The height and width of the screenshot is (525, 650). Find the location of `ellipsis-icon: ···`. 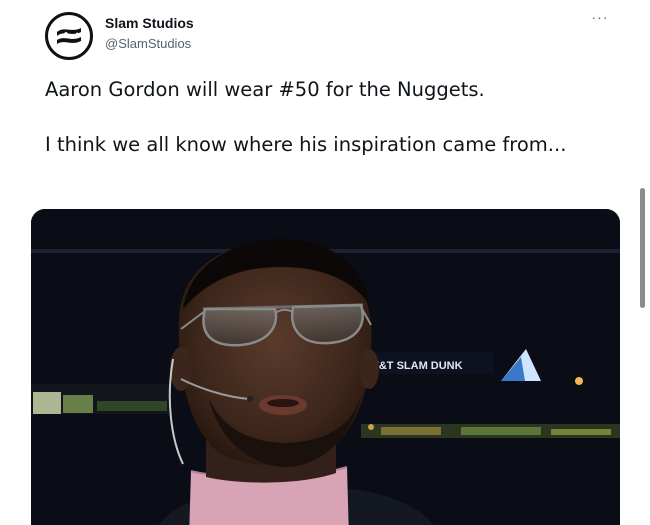

ellipsis-icon: ··· is located at coordinates (600, 17).